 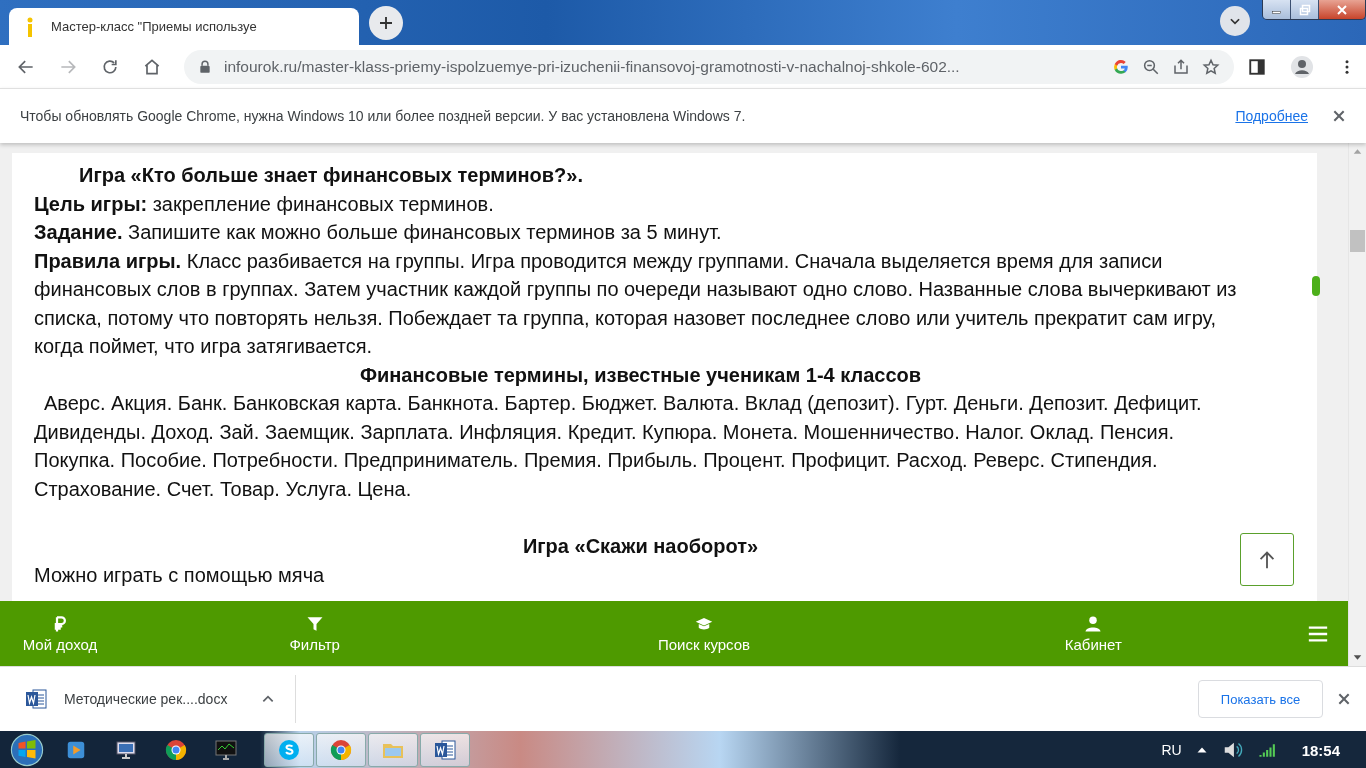 What do you see at coordinates (640, 546) in the screenshot?
I see `section-heading: Игра «Скажи наоборот»` at bounding box center [640, 546].